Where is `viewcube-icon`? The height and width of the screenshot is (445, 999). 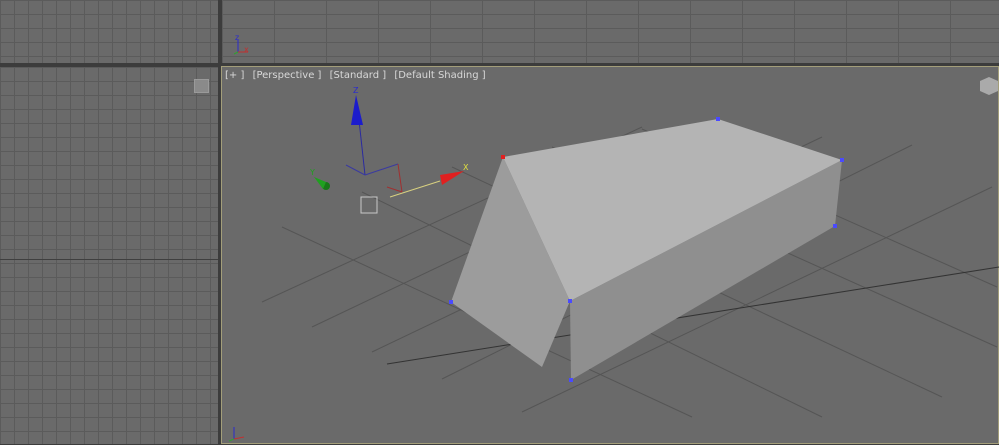
viewcube-icon is located at coordinates (989, 86).